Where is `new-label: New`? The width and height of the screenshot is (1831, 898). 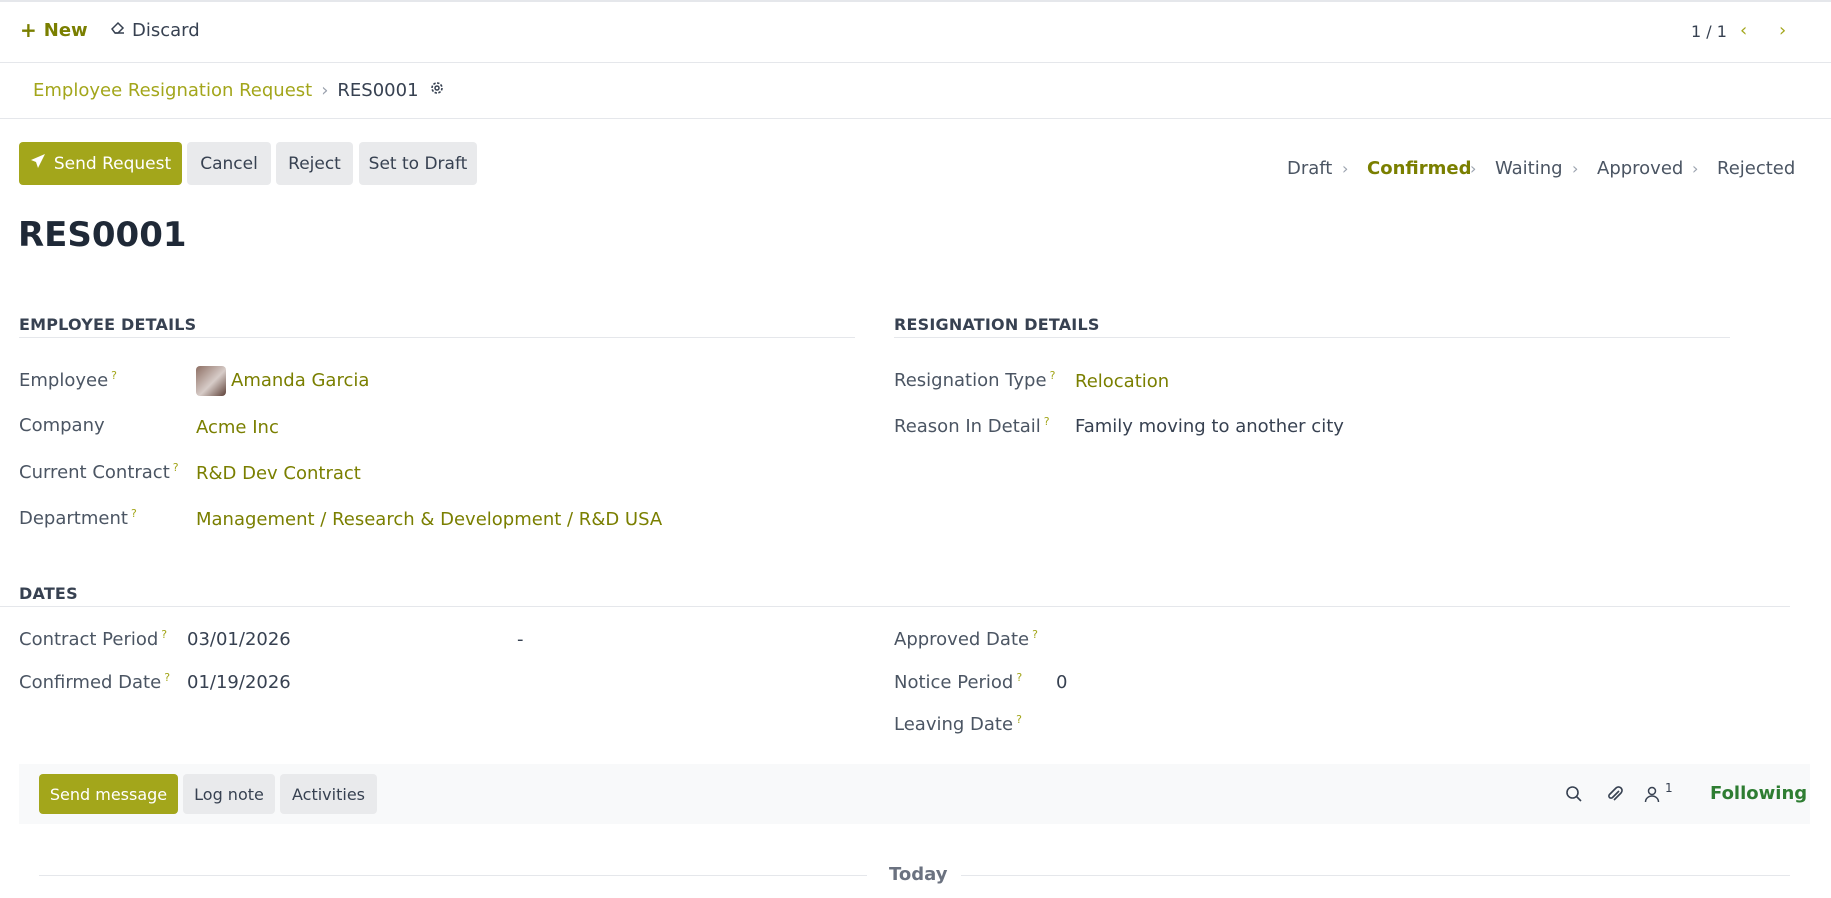
new-label: New is located at coordinates (65, 30).